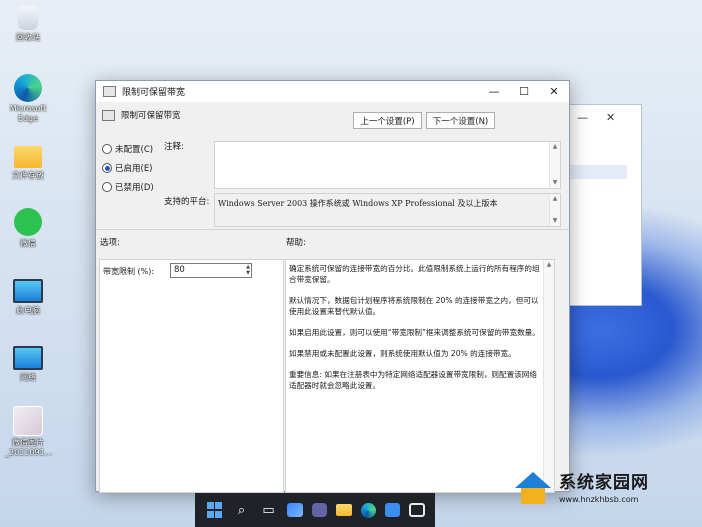 This screenshot has width=702, height=527. I want to click on header-title: 限制可保留带宽, so click(151, 116).